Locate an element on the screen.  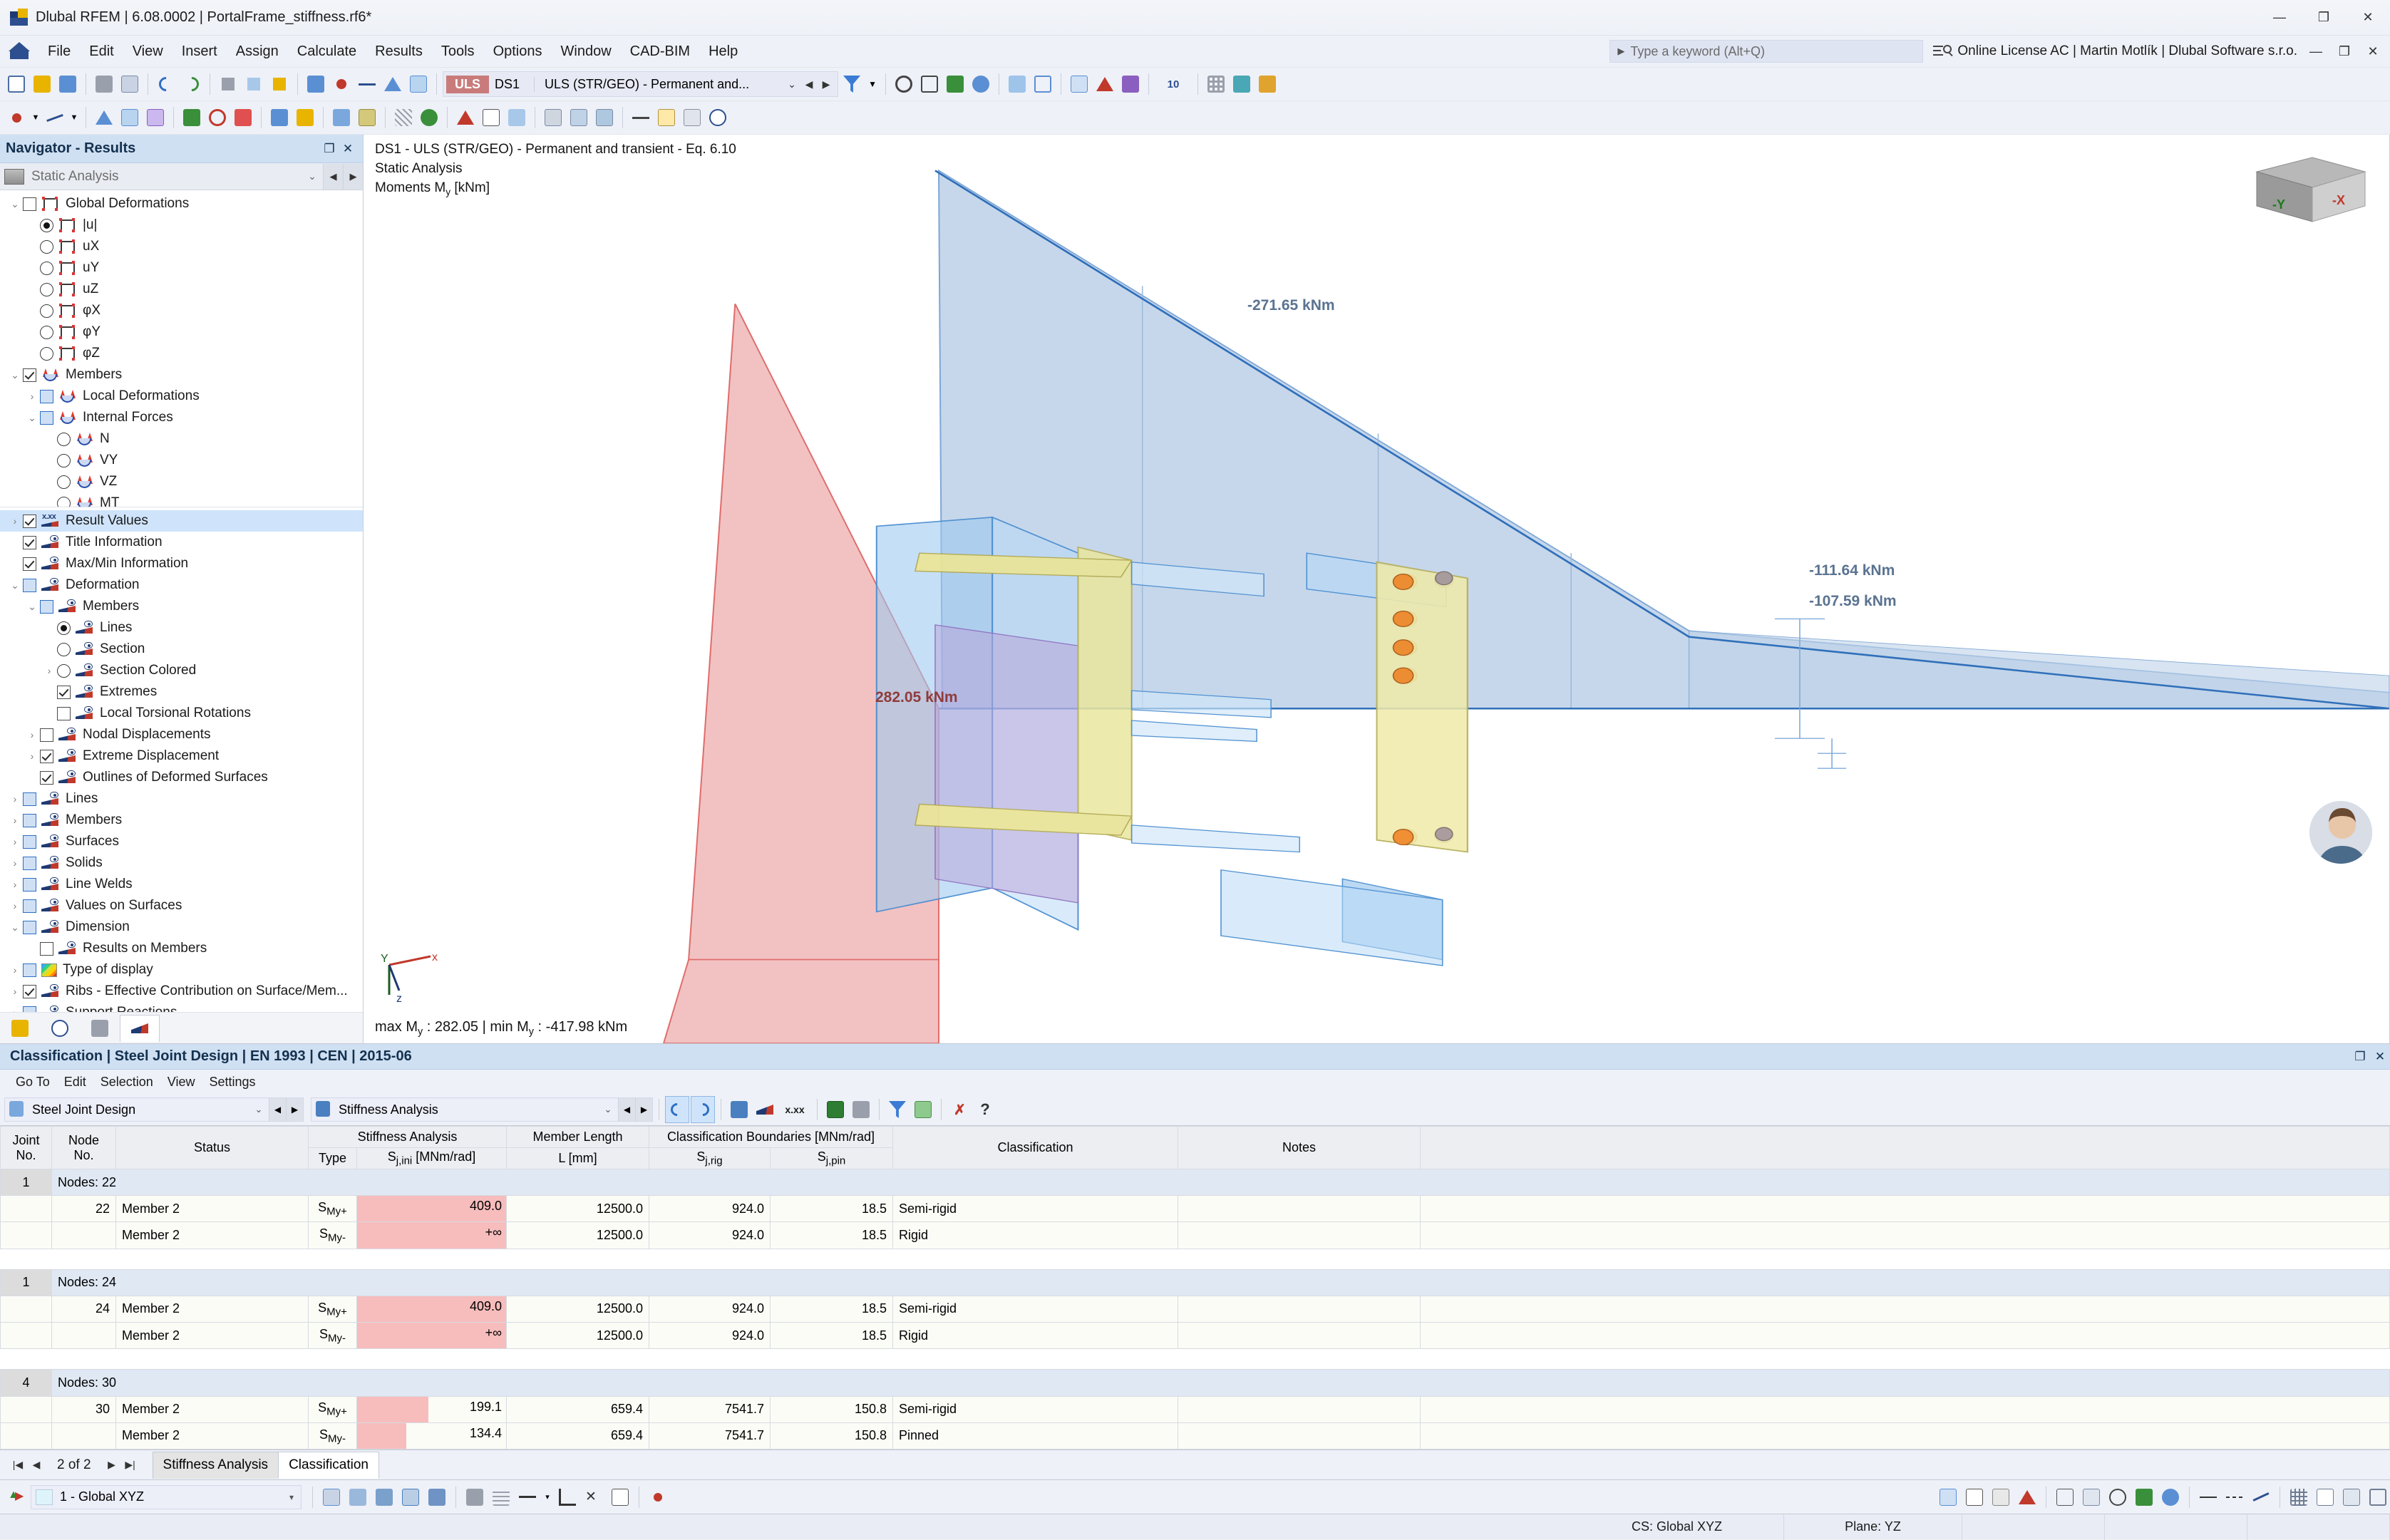
col-sj-pin: Sj,pin is located at coordinates (832, 1158).